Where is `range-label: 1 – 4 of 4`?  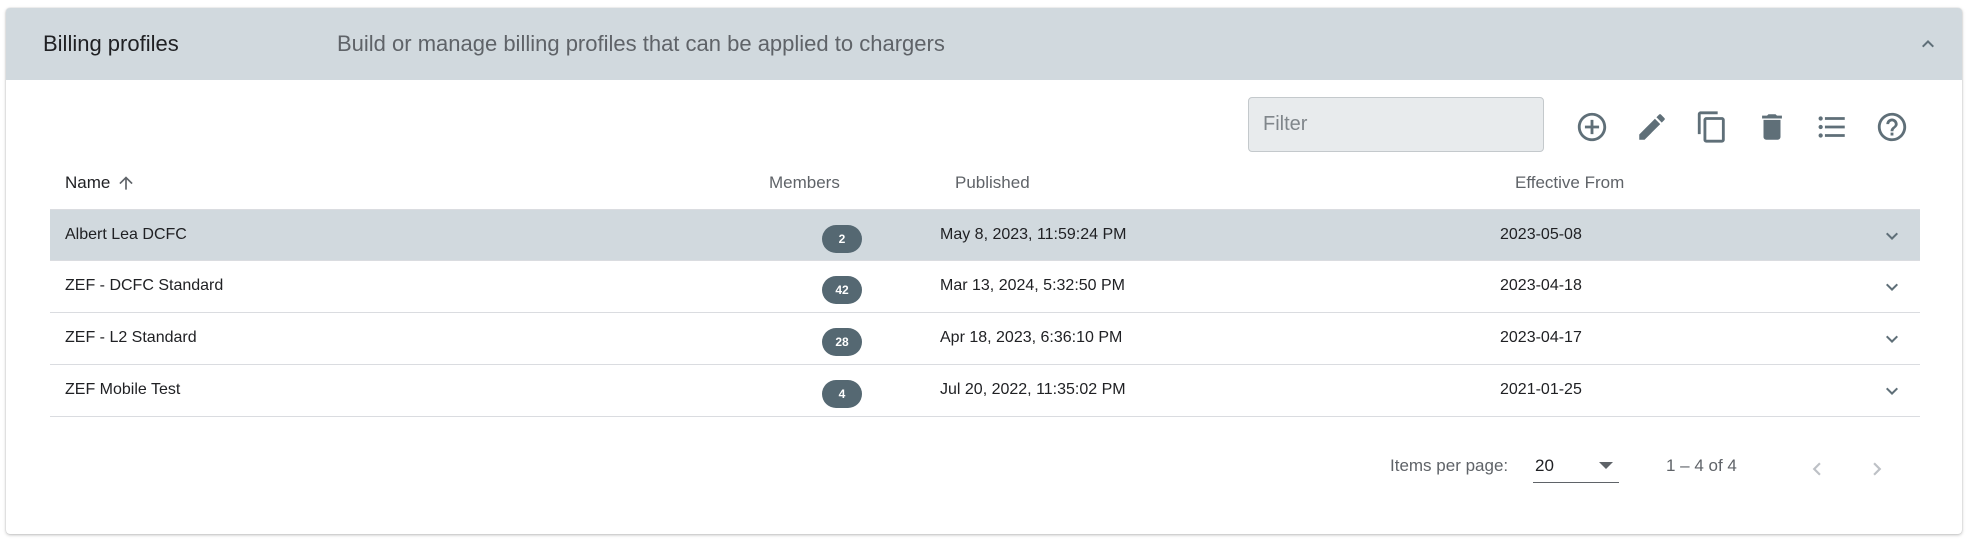 range-label: 1 – 4 of 4 is located at coordinates (1701, 465).